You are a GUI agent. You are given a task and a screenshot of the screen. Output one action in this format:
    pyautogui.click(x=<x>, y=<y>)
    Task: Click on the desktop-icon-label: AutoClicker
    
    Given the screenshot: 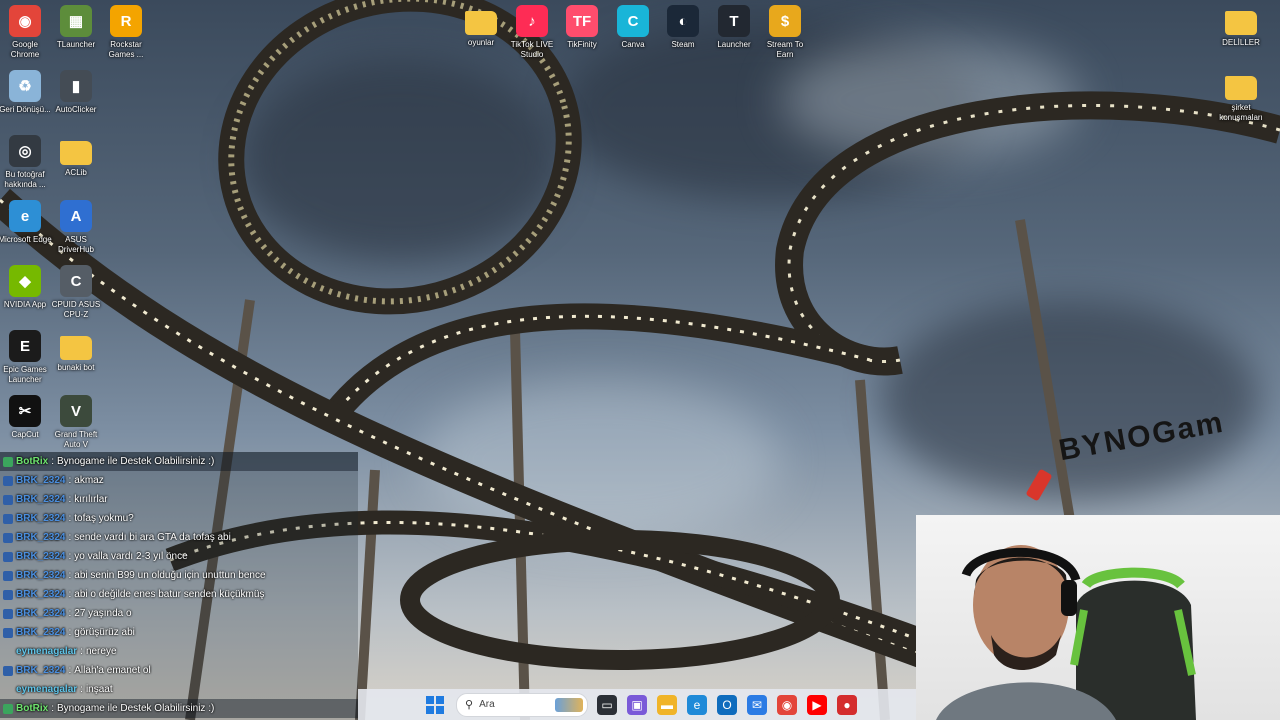 What is the action you would take?
    pyautogui.click(x=76, y=109)
    